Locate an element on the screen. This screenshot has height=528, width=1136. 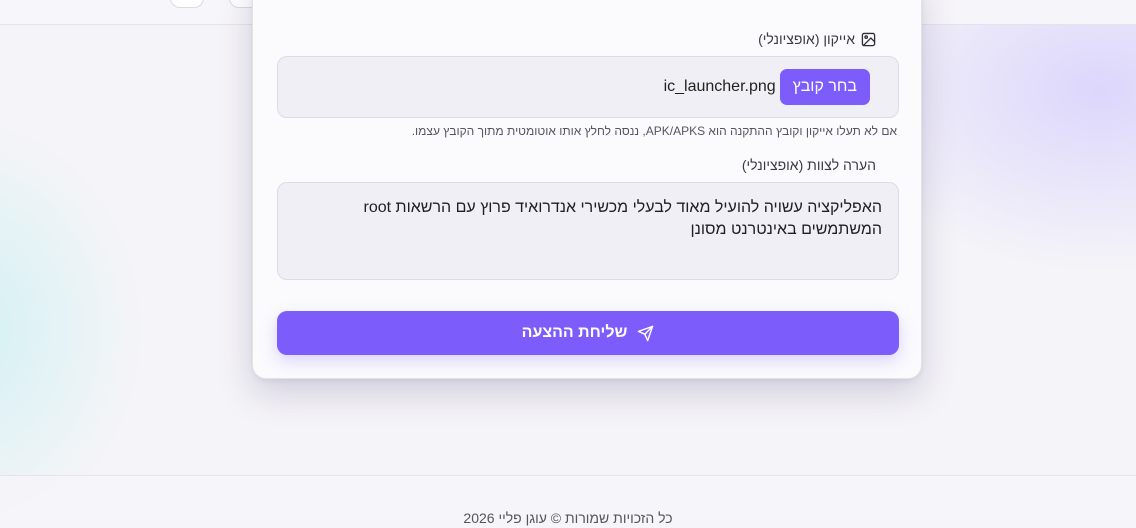
footer: כל הזכויות שמורות © עוגן פליי 2026 is located at coordinates (568, 501).